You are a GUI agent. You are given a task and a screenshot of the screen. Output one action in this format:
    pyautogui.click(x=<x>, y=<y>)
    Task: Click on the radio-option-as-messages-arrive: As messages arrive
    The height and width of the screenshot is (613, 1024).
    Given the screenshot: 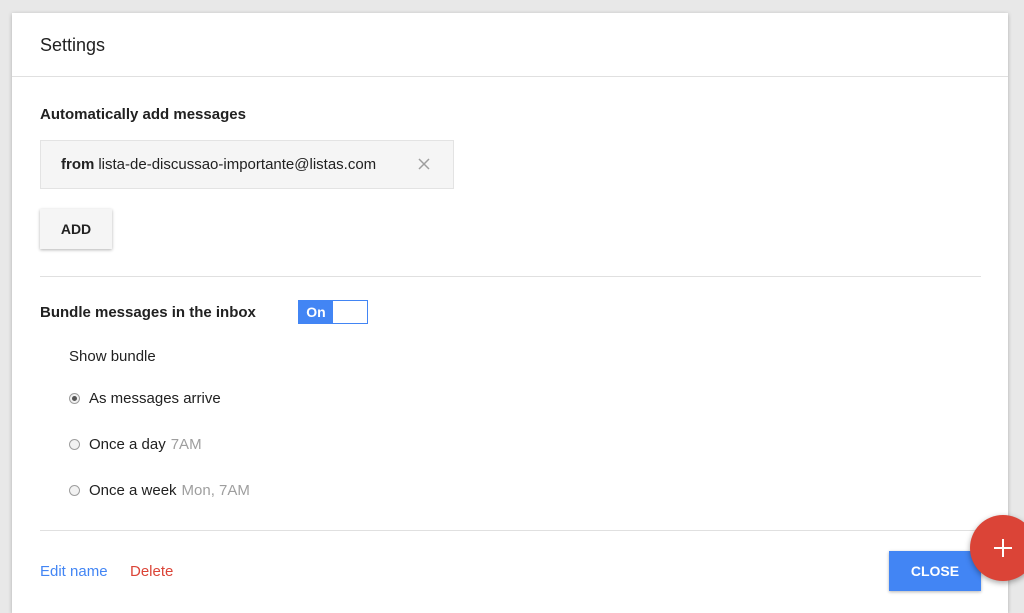 What is the action you would take?
    pyautogui.click(x=145, y=398)
    